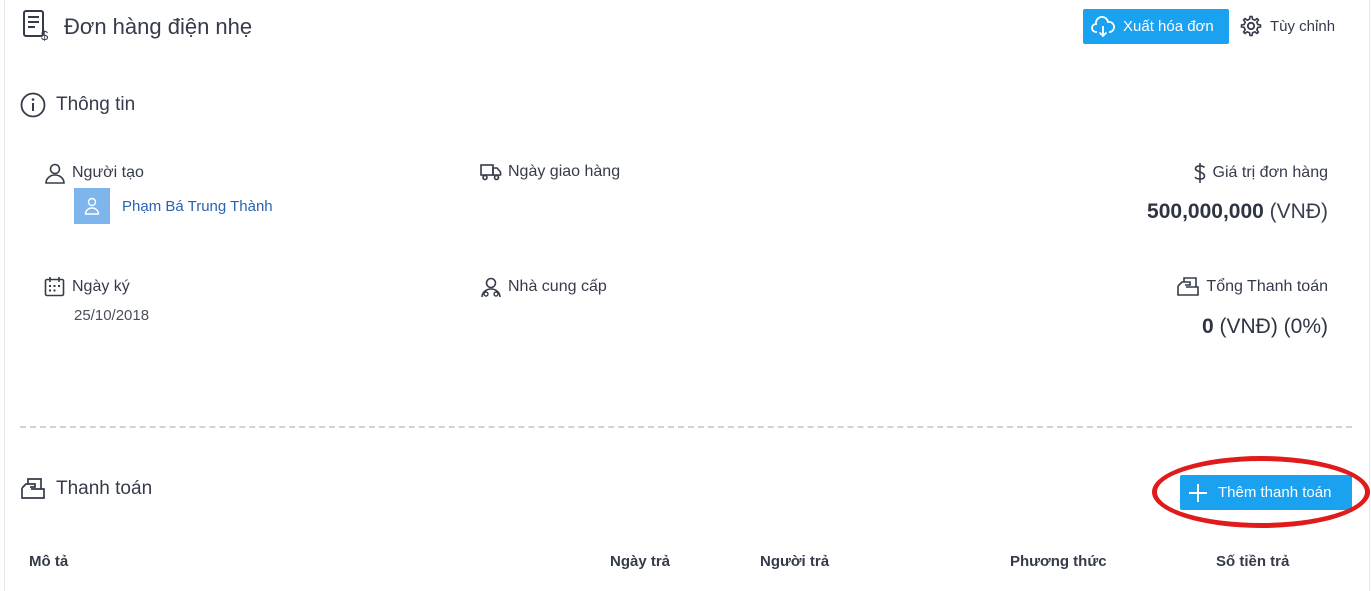 This screenshot has width=1371, height=591. Describe the element at coordinates (1270, 172) in the screenshot. I see `order-value-label-text: Giá trị đơn hàng` at that location.